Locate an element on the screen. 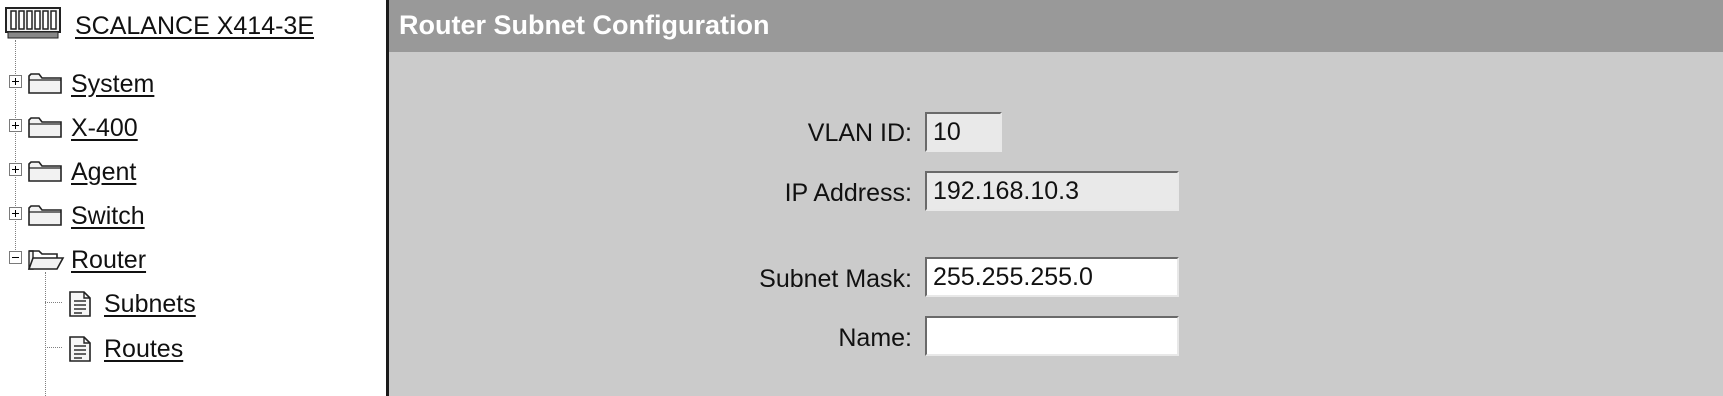  nav-item-label: System is located at coordinates (113, 84).